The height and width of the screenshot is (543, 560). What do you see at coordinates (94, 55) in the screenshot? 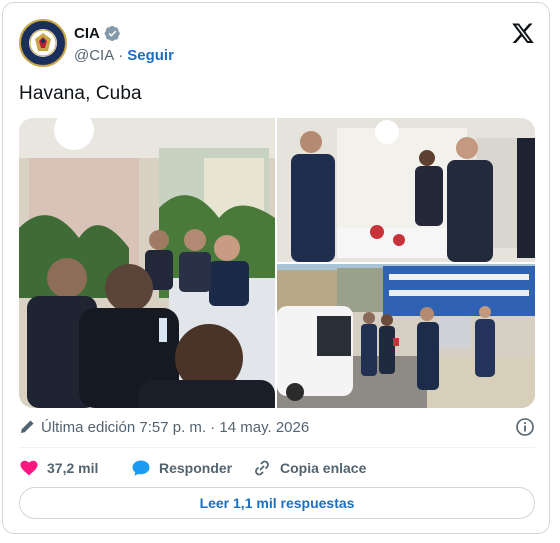
I see `author-handle: @CIA` at bounding box center [94, 55].